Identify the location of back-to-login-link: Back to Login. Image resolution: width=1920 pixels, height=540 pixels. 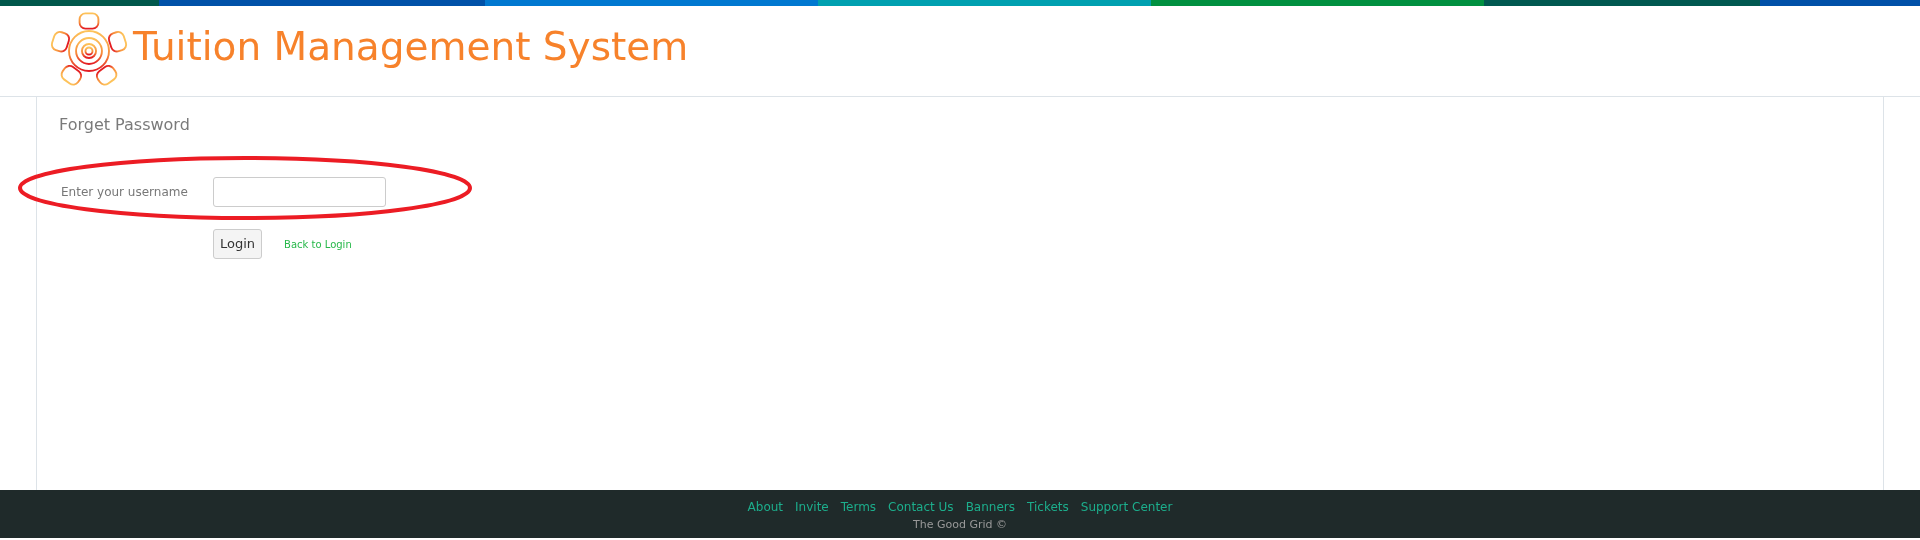
(318, 244).